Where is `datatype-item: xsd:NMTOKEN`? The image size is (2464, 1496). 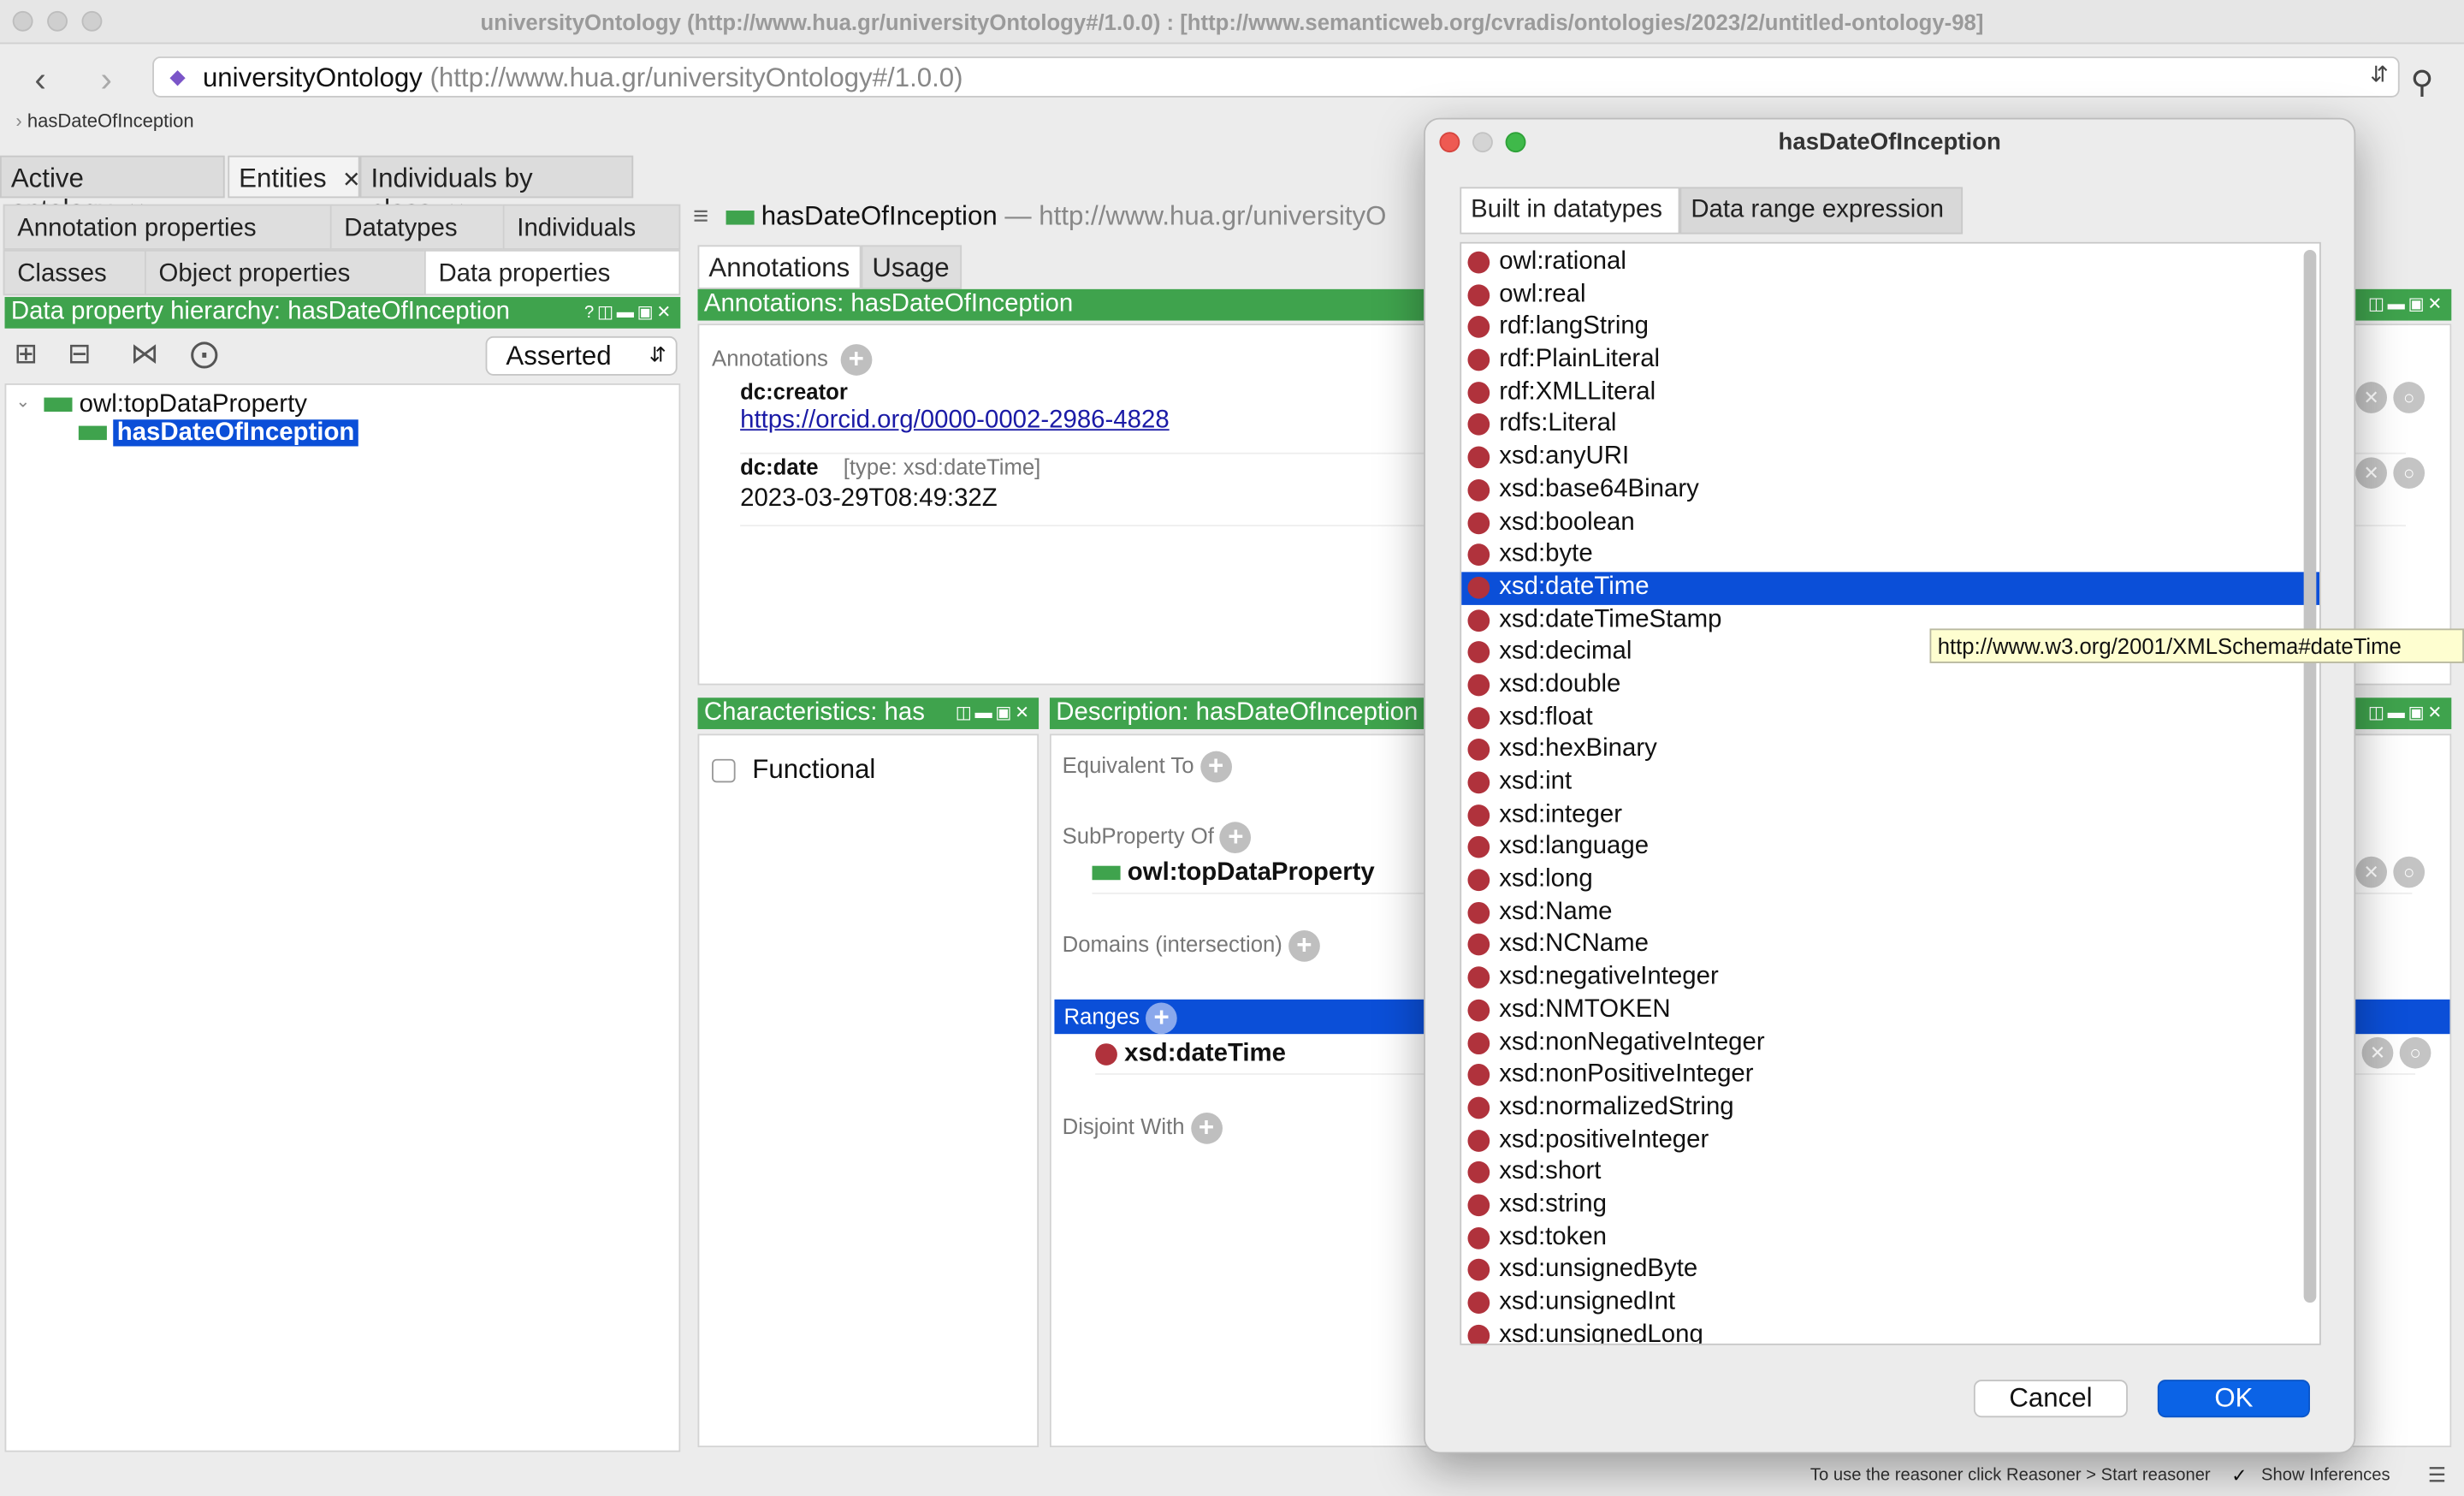
datatype-item: xsd:NMTOKEN is located at coordinates (1890, 1010).